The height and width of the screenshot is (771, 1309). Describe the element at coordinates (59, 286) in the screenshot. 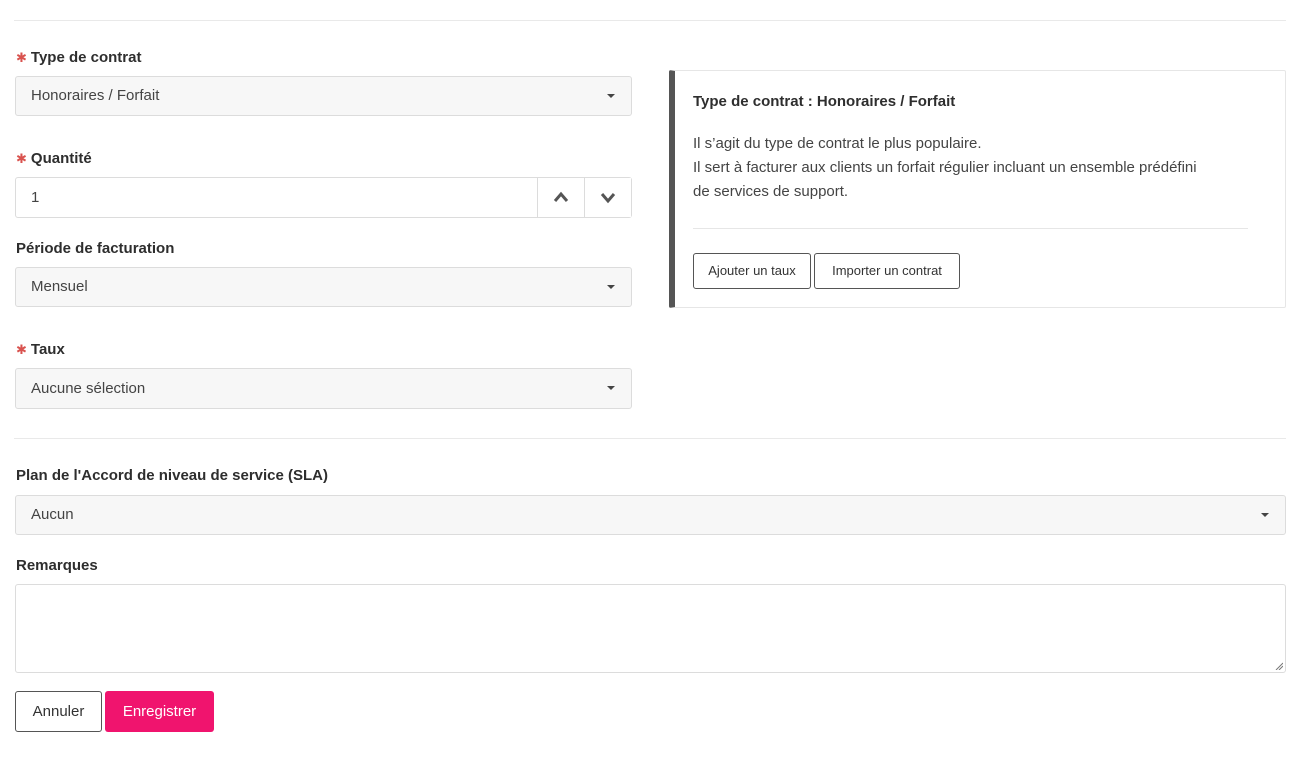

I see `billing-period-value: Mensuel` at that location.